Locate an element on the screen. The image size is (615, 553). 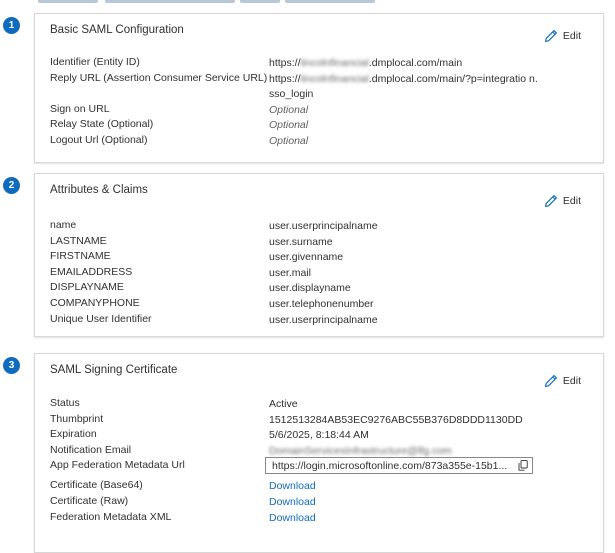
cert-row-raw: Certificate (Raw) Download is located at coordinates (321, 503).